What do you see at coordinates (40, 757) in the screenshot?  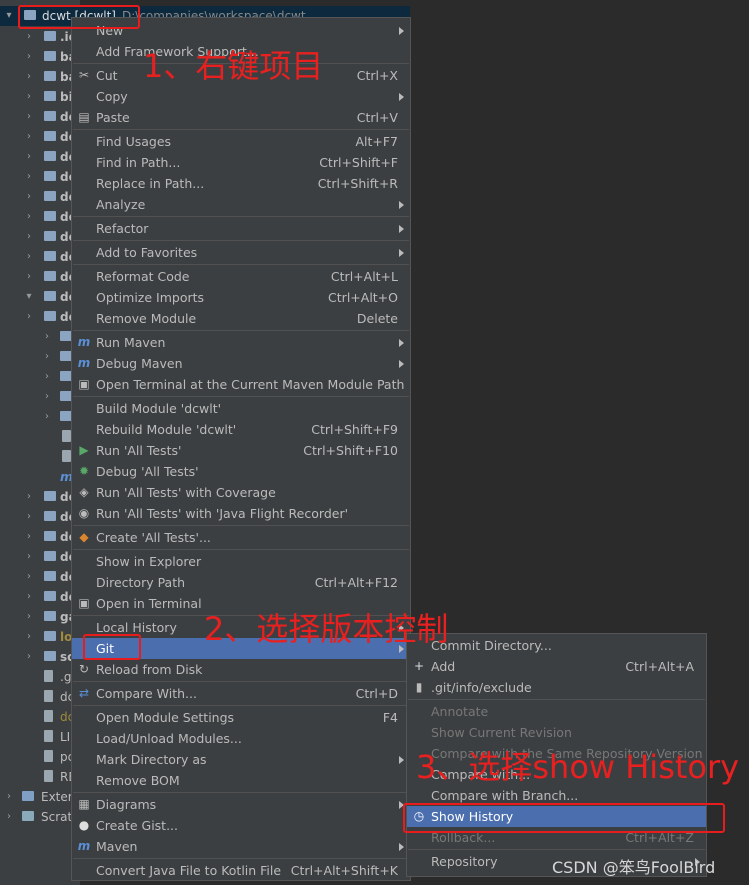 I see `tree-item: pc` at bounding box center [40, 757].